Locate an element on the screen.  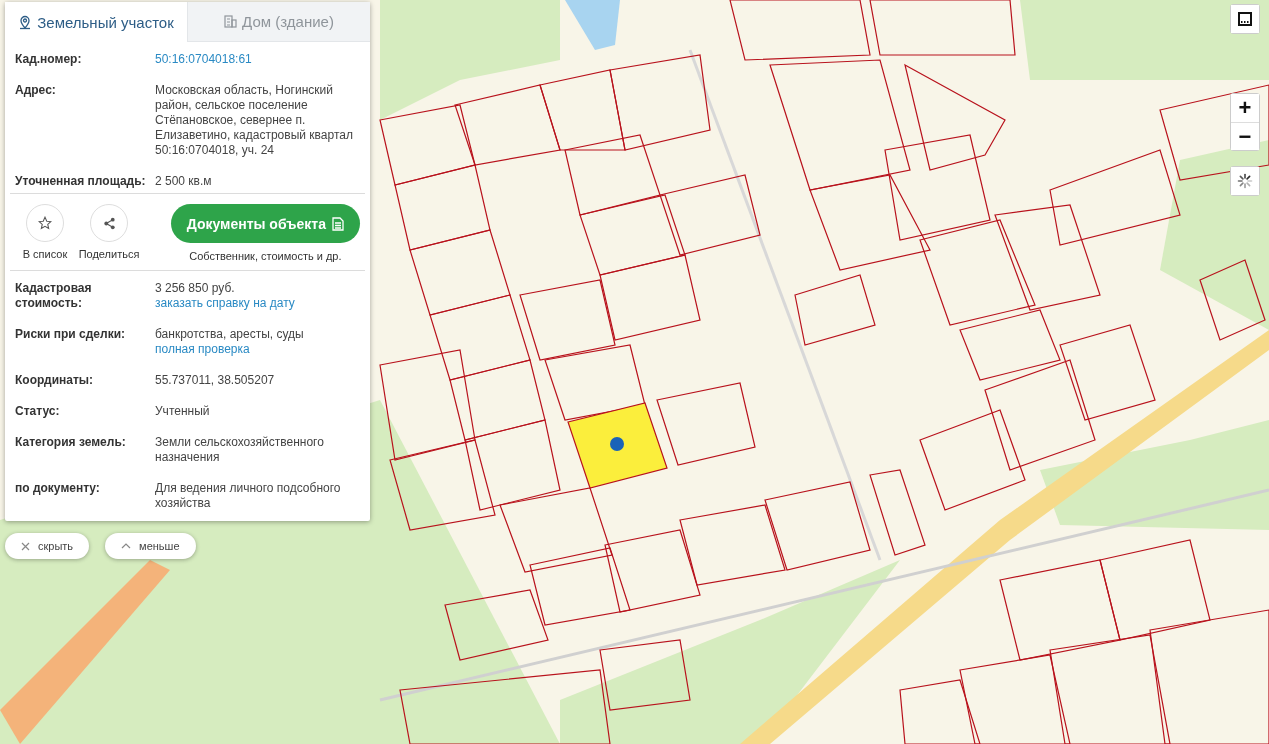
field-value: Земли сельскохозяйственного назначения is located at coordinates (240, 450).